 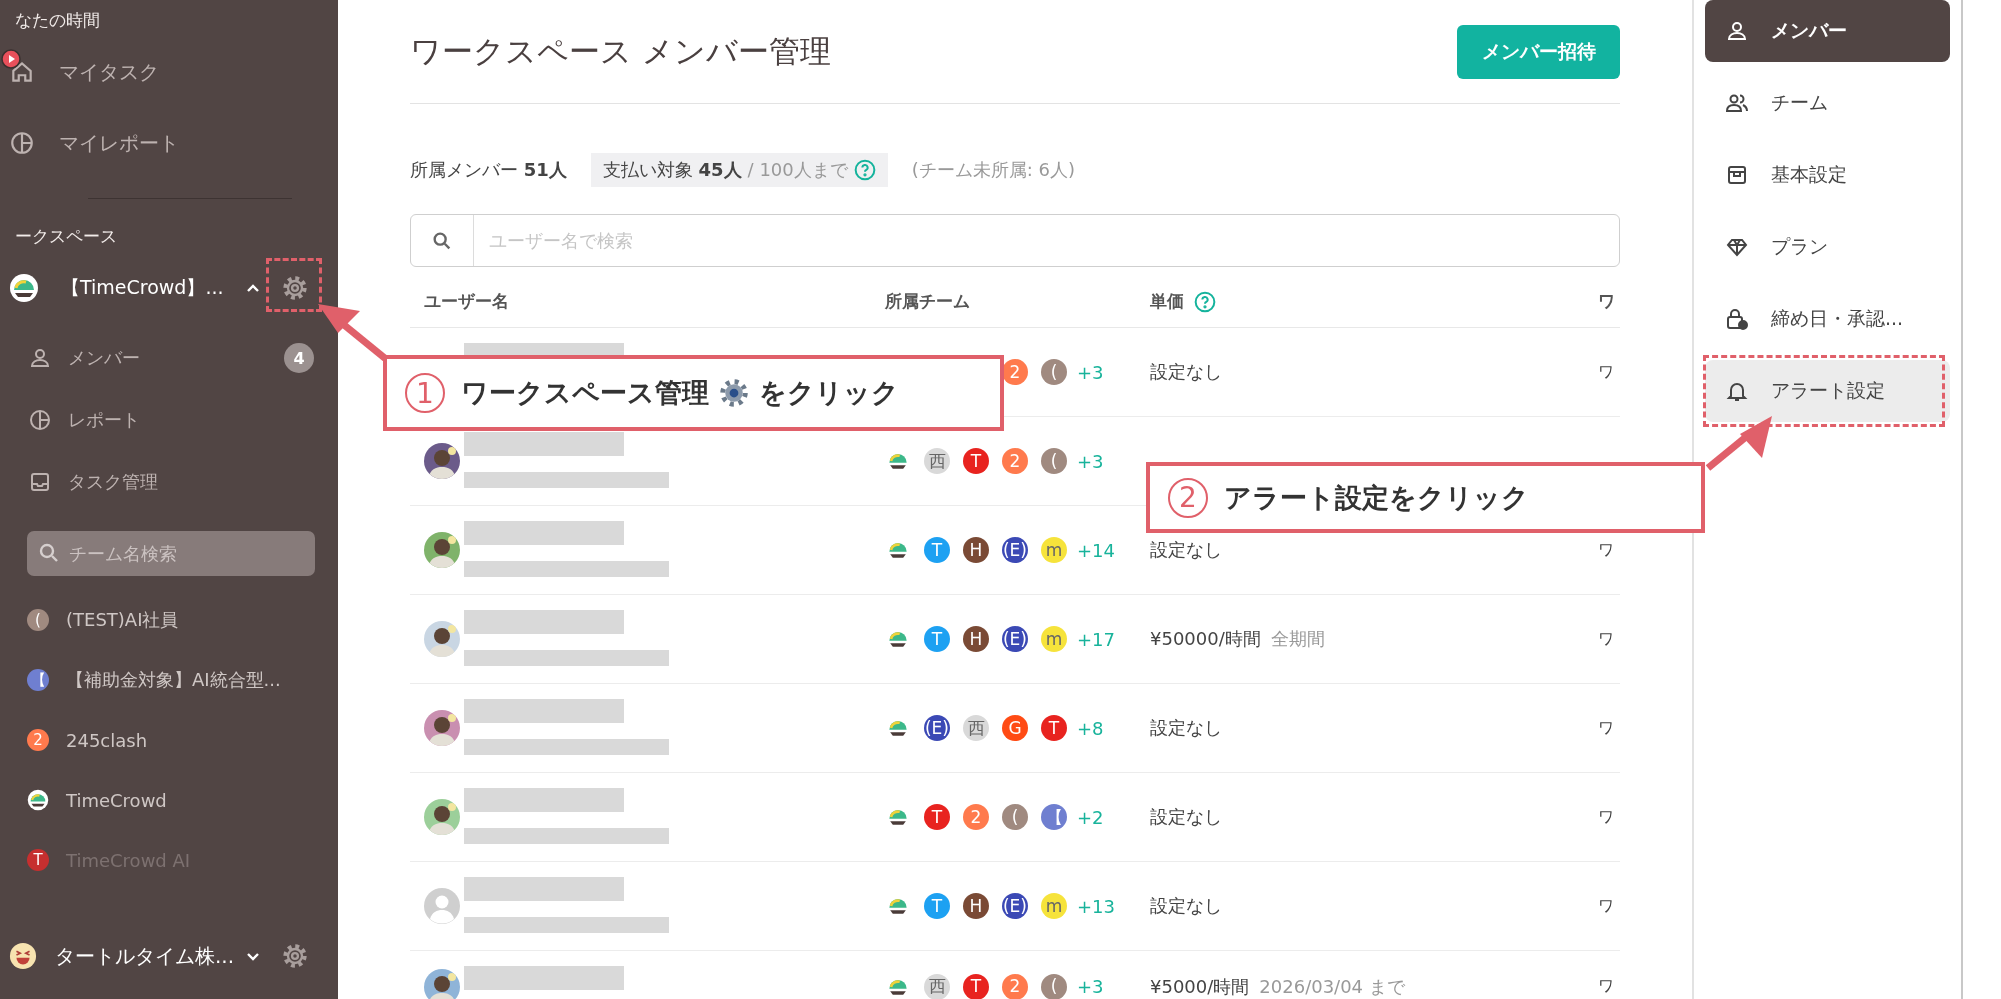 What do you see at coordinates (1090, 817) in the screenshot?
I see `more-teams-count: +2` at bounding box center [1090, 817].